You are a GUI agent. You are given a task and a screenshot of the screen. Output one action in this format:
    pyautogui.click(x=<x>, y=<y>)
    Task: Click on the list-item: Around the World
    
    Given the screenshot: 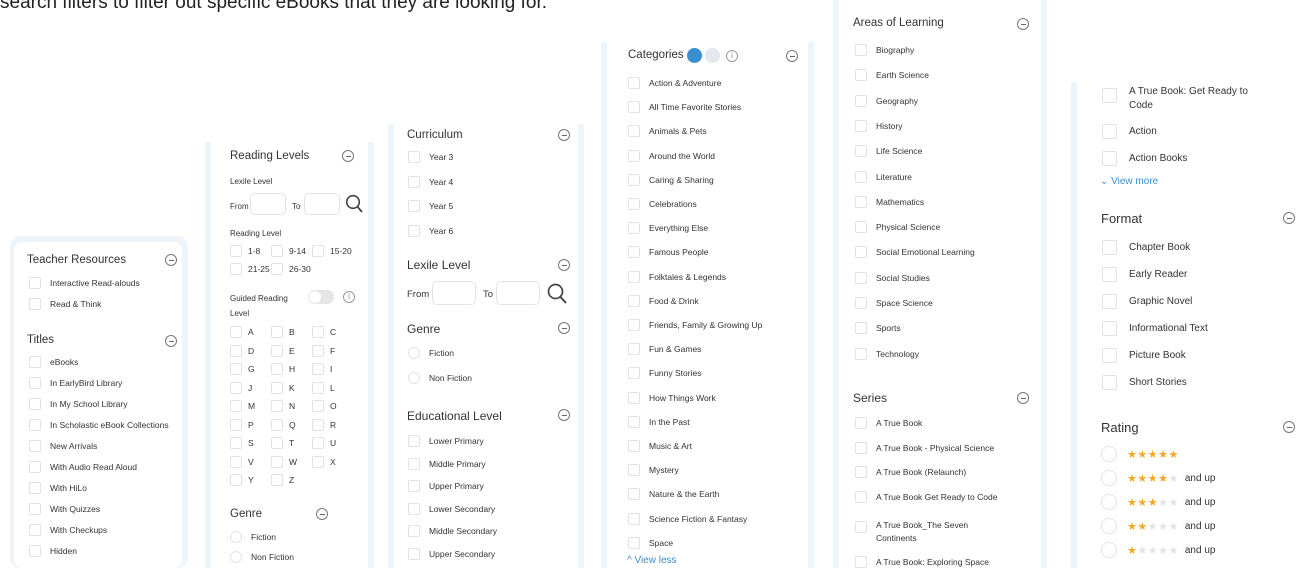 What is the action you would take?
    pyautogui.click(x=671, y=155)
    